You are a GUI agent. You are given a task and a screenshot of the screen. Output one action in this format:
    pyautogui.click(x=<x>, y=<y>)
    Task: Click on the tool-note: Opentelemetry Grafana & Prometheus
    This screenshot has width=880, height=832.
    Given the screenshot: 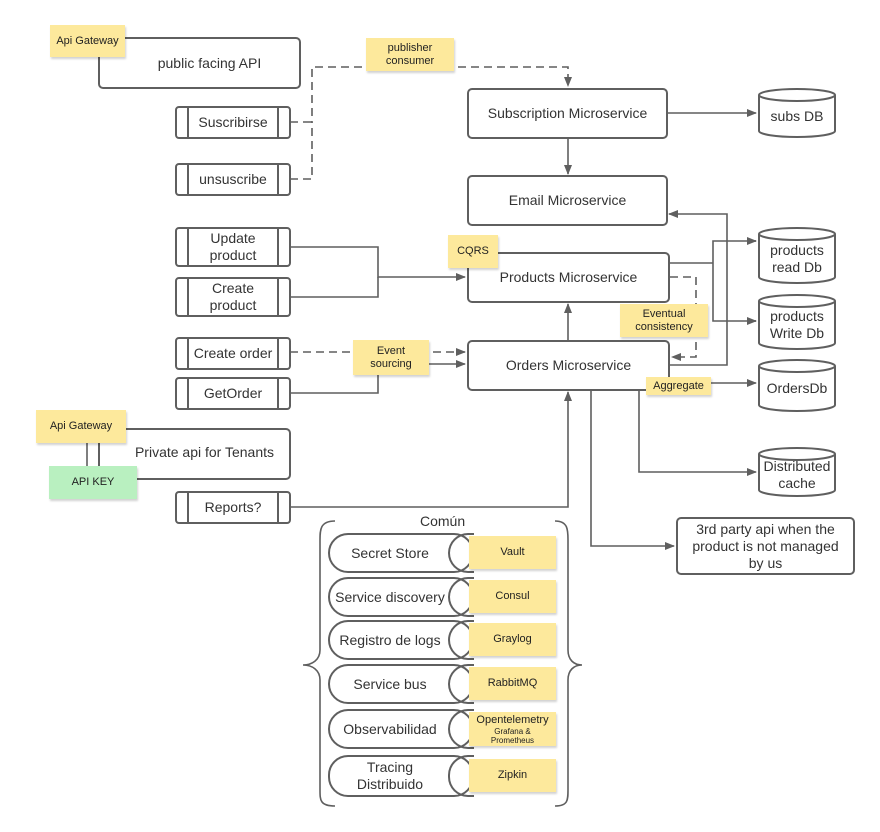 What is the action you would take?
    pyautogui.click(x=512, y=729)
    